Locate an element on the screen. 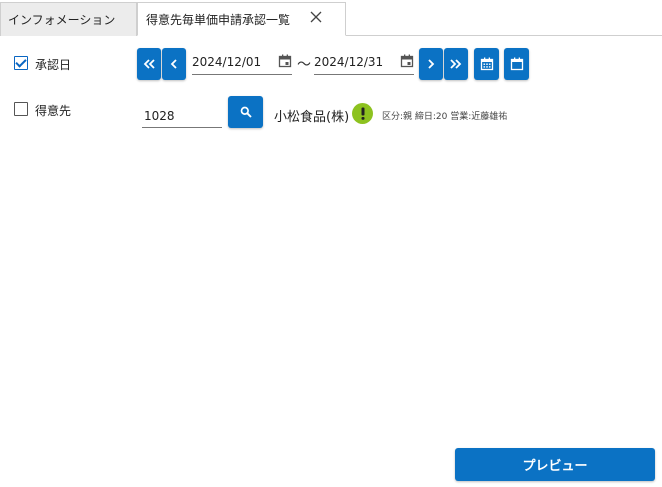 The image size is (662, 487). prev-day-button is located at coordinates (174, 64).